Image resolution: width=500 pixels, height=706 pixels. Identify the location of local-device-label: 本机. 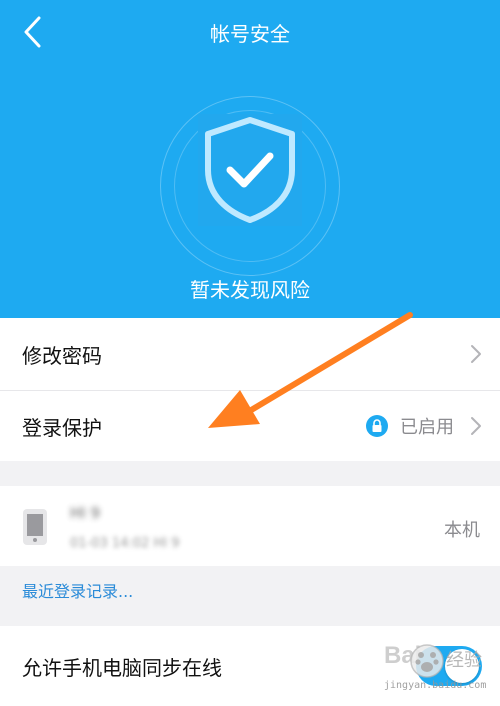
(462, 530).